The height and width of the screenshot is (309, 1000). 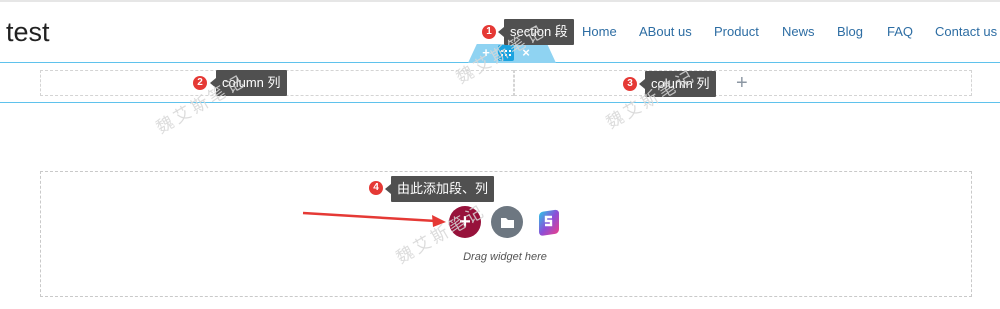 What do you see at coordinates (439, 189) in the screenshot?
I see `callout-add-hint: 由此添加段、列` at bounding box center [439, 189].